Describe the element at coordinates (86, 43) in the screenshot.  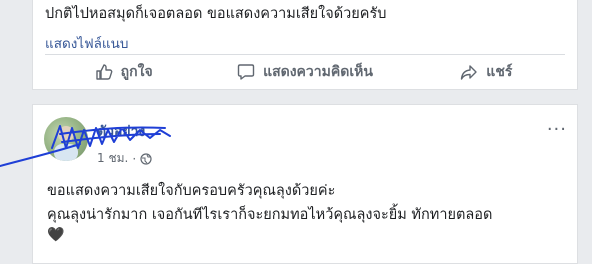
I see `view-attachment-link: แสดงไฟล์แนบ` at that location.